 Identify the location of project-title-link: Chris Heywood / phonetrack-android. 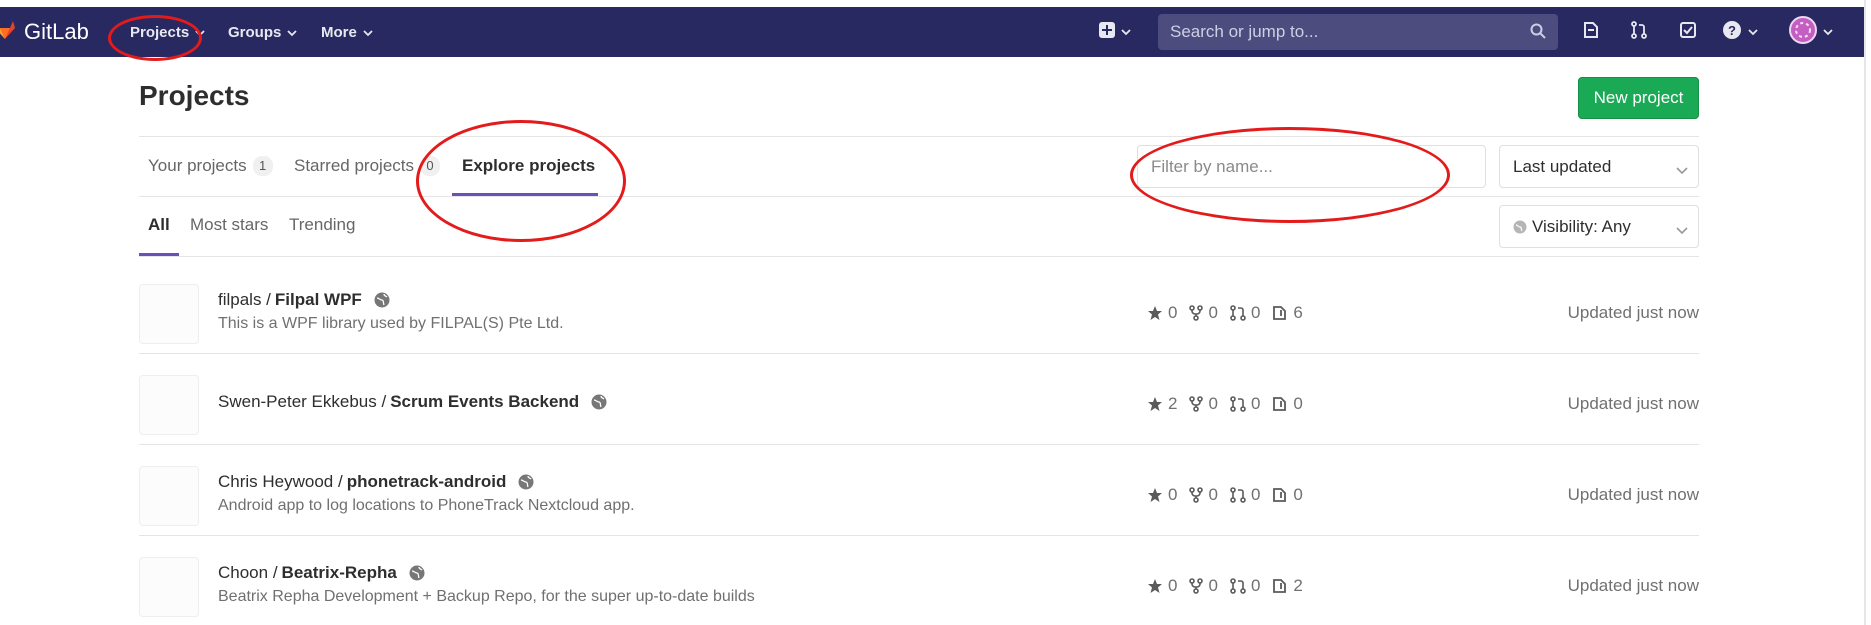
(376, 482).